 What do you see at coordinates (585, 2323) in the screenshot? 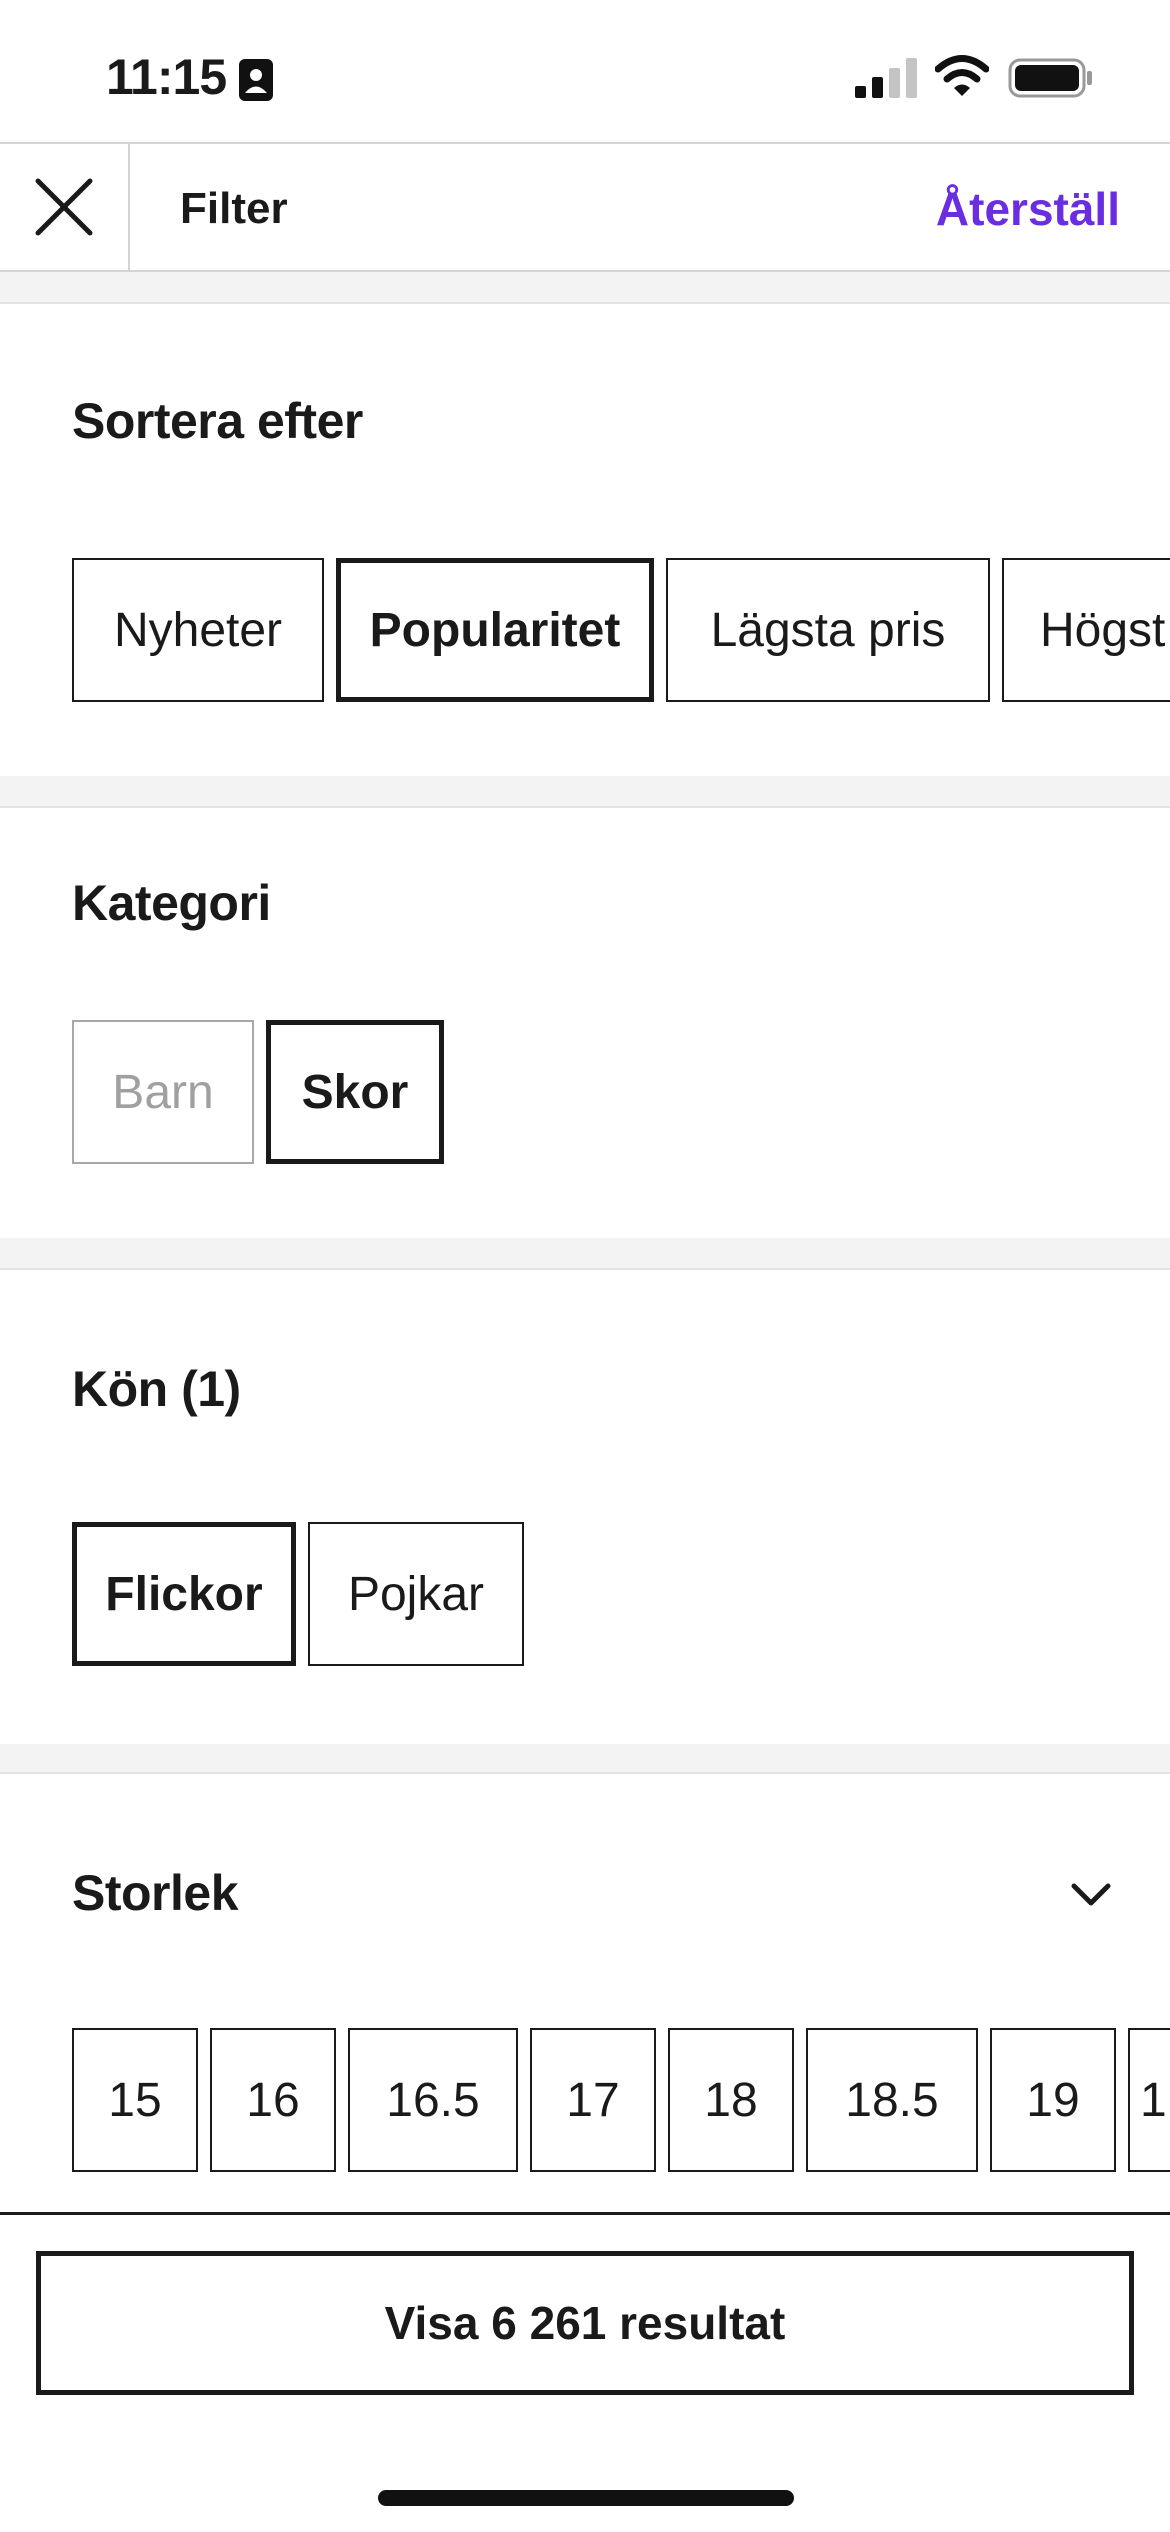
I see `show-results-button: Visa 6 261 resultat` at bounding box center [585, 2323].